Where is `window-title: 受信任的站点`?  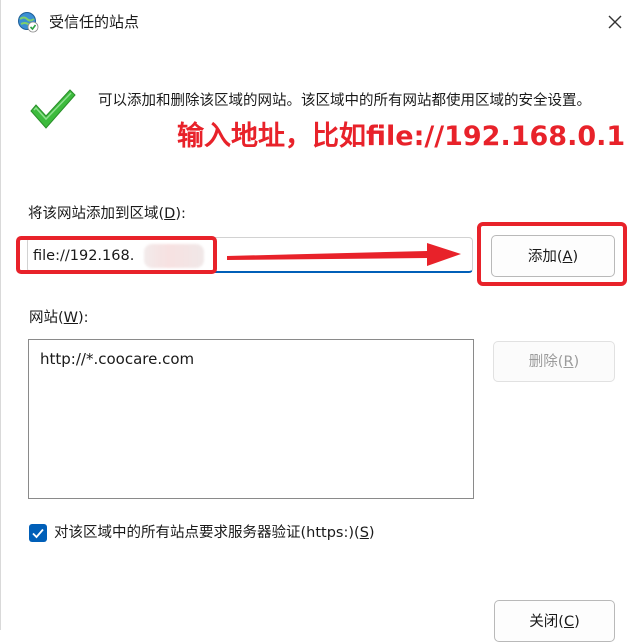
window-title: 受信任的站点 is located at coordinates (94, 22).